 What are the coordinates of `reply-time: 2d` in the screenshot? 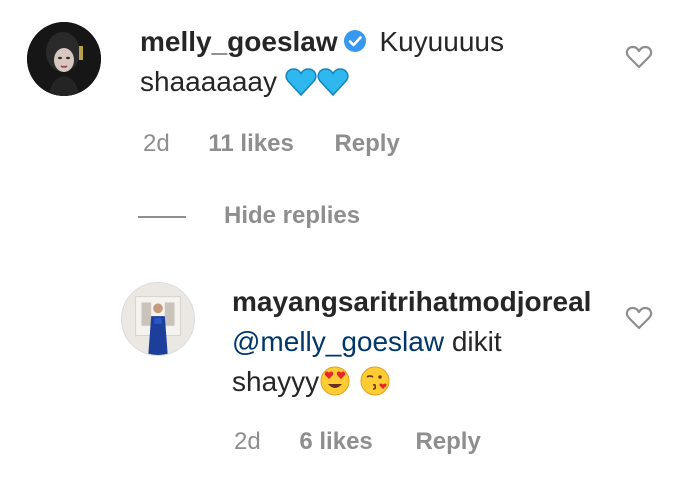 It's located at (247, 442).